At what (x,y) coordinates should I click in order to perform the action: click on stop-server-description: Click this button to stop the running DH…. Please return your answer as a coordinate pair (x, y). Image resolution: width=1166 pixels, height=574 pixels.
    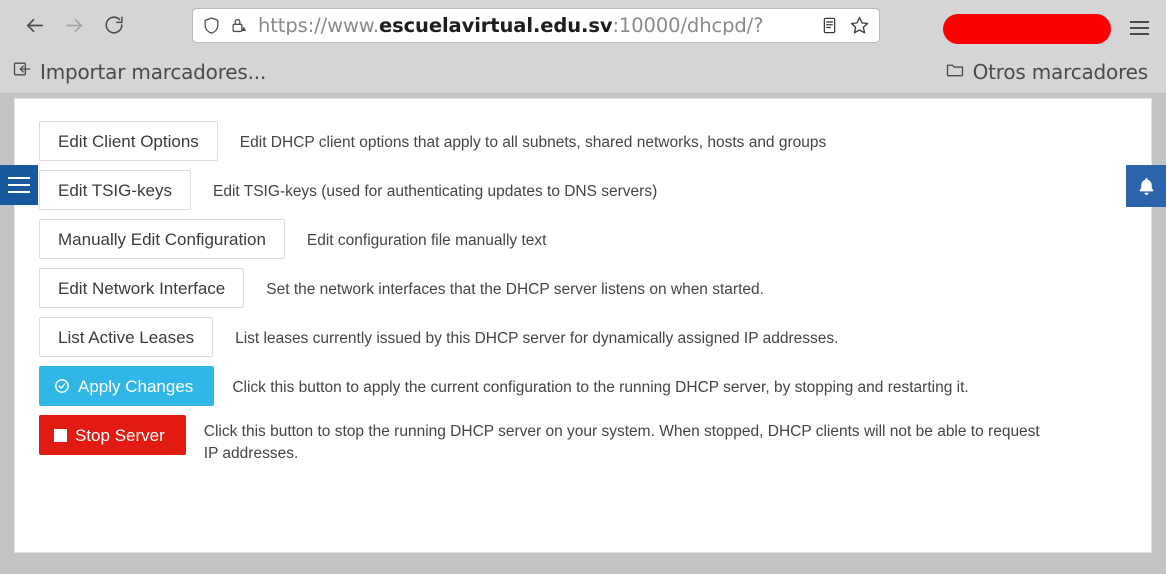
    Looking at the image, I should click on (621, 443).